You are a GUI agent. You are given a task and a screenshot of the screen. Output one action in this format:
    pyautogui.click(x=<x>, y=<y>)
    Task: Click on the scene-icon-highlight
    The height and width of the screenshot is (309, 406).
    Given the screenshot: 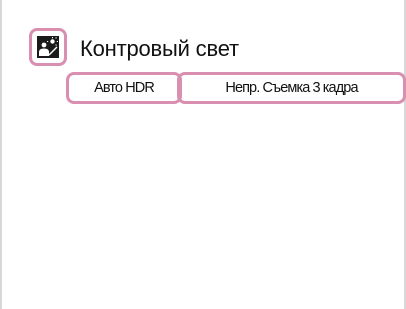 What is the action you would take?
    pyautogui.click(x=48, y=47)
    